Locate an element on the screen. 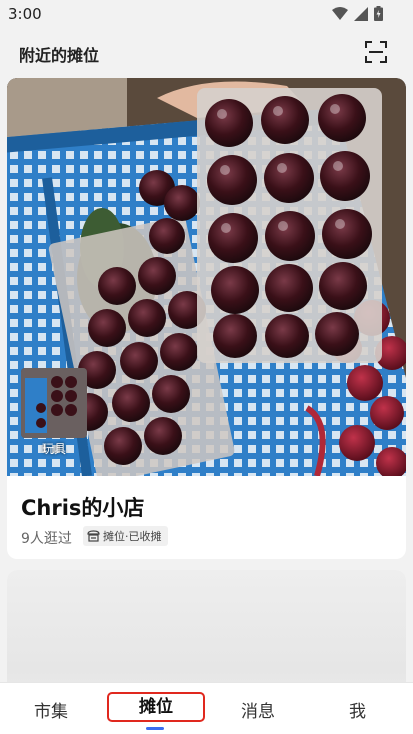  nav-me: 我 is located at coordinates (357, 709).